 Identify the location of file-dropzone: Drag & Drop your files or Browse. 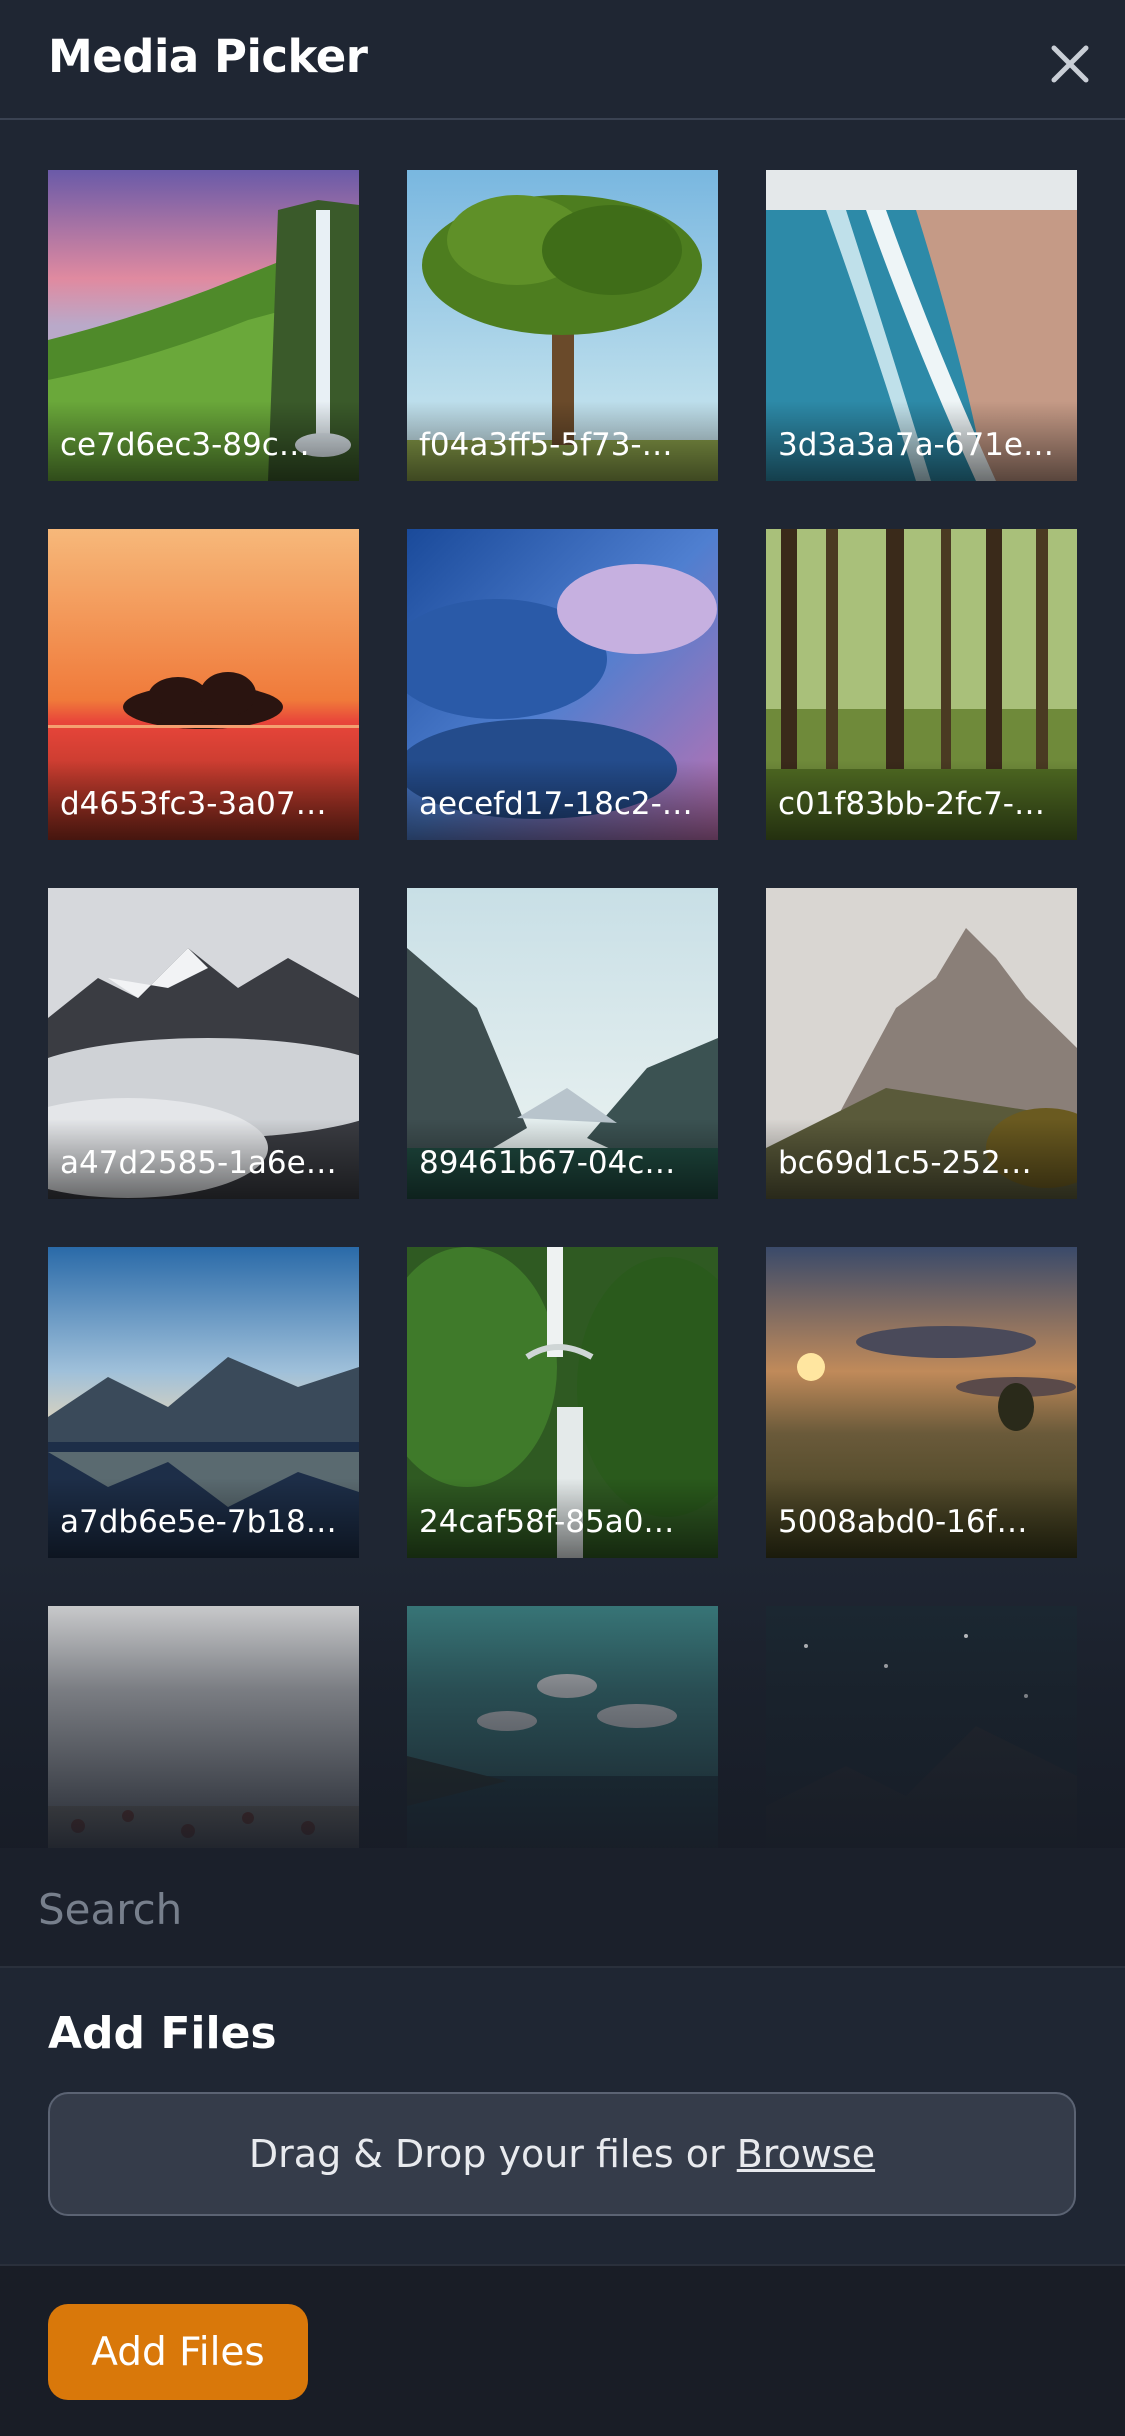
(562, 2154).